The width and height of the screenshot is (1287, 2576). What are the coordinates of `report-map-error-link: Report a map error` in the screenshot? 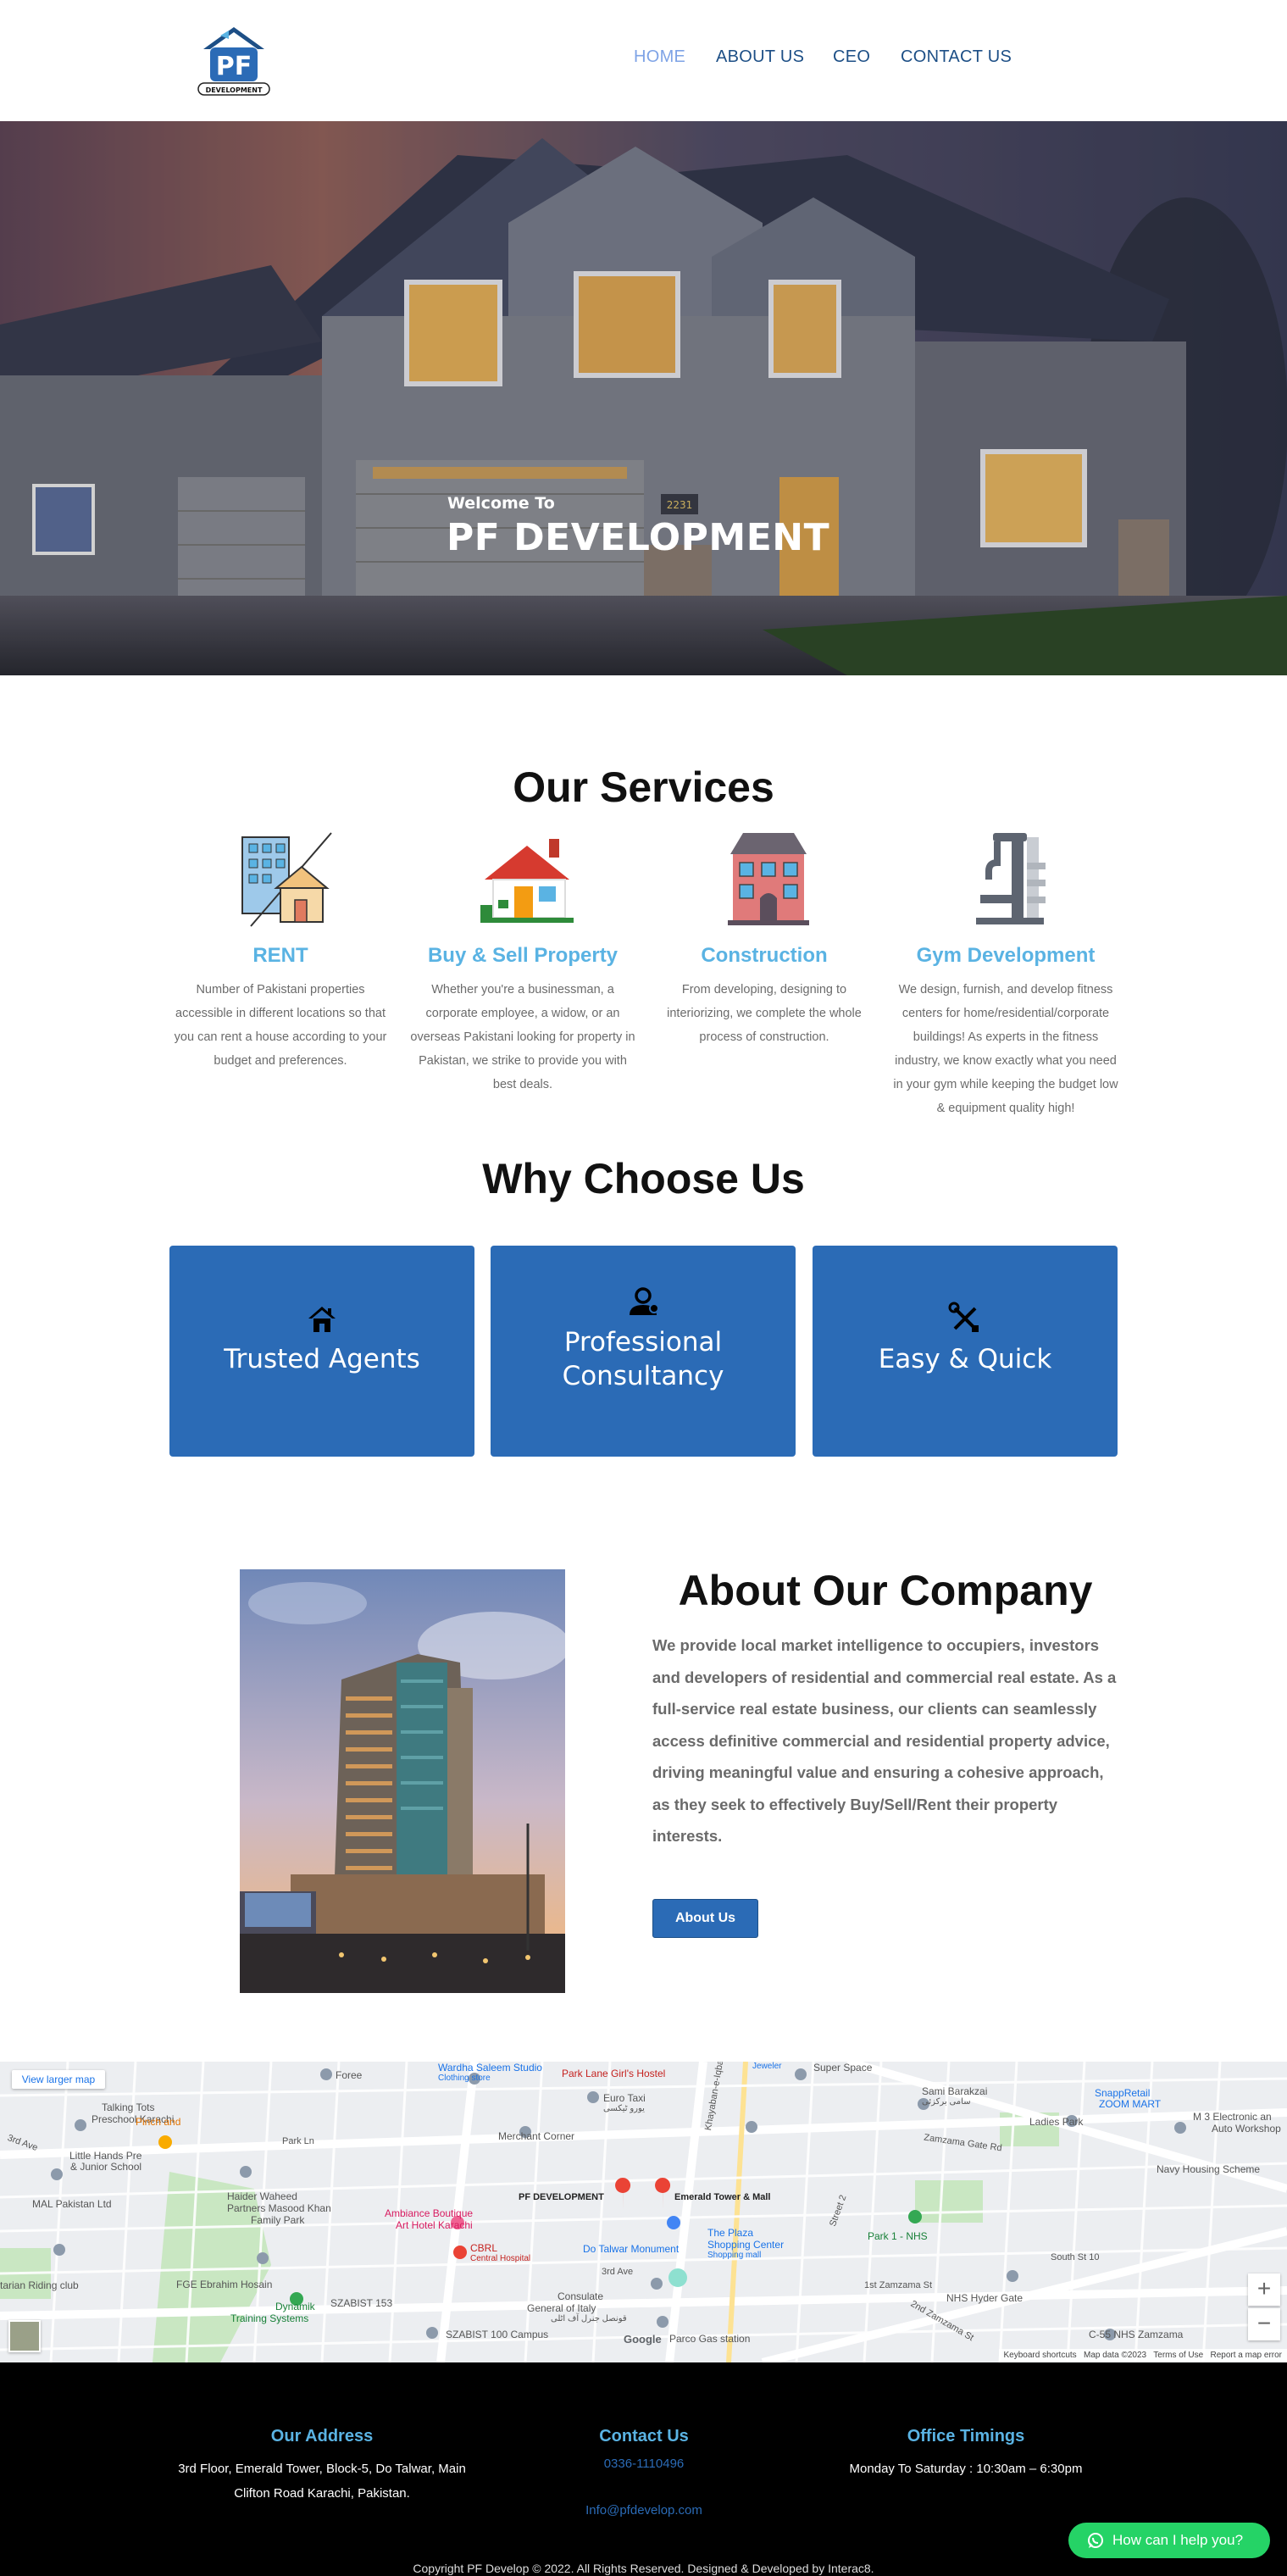 It's located at (1246, 2355).